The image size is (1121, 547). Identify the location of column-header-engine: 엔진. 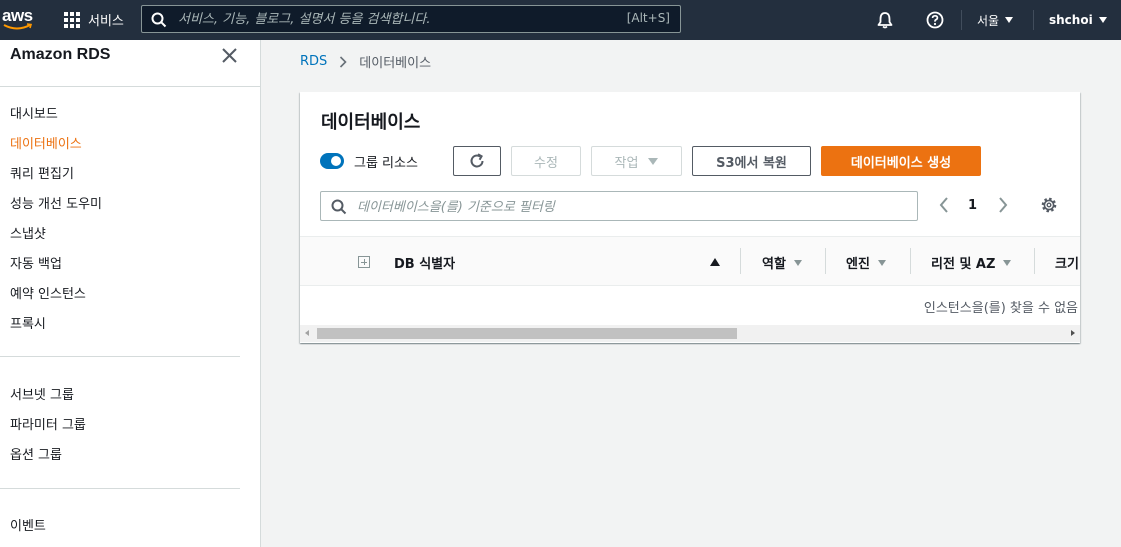
(866, 262).